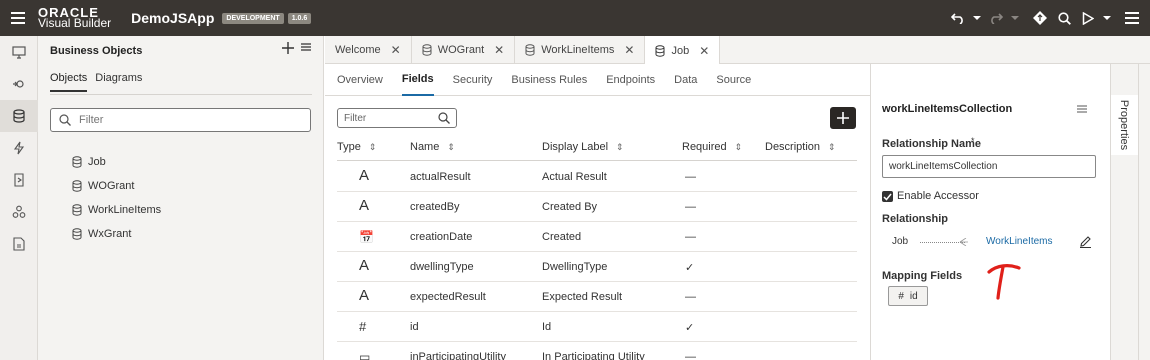 The image size is (1150, 360). I want to click on field-required: —, so click(690, 355).